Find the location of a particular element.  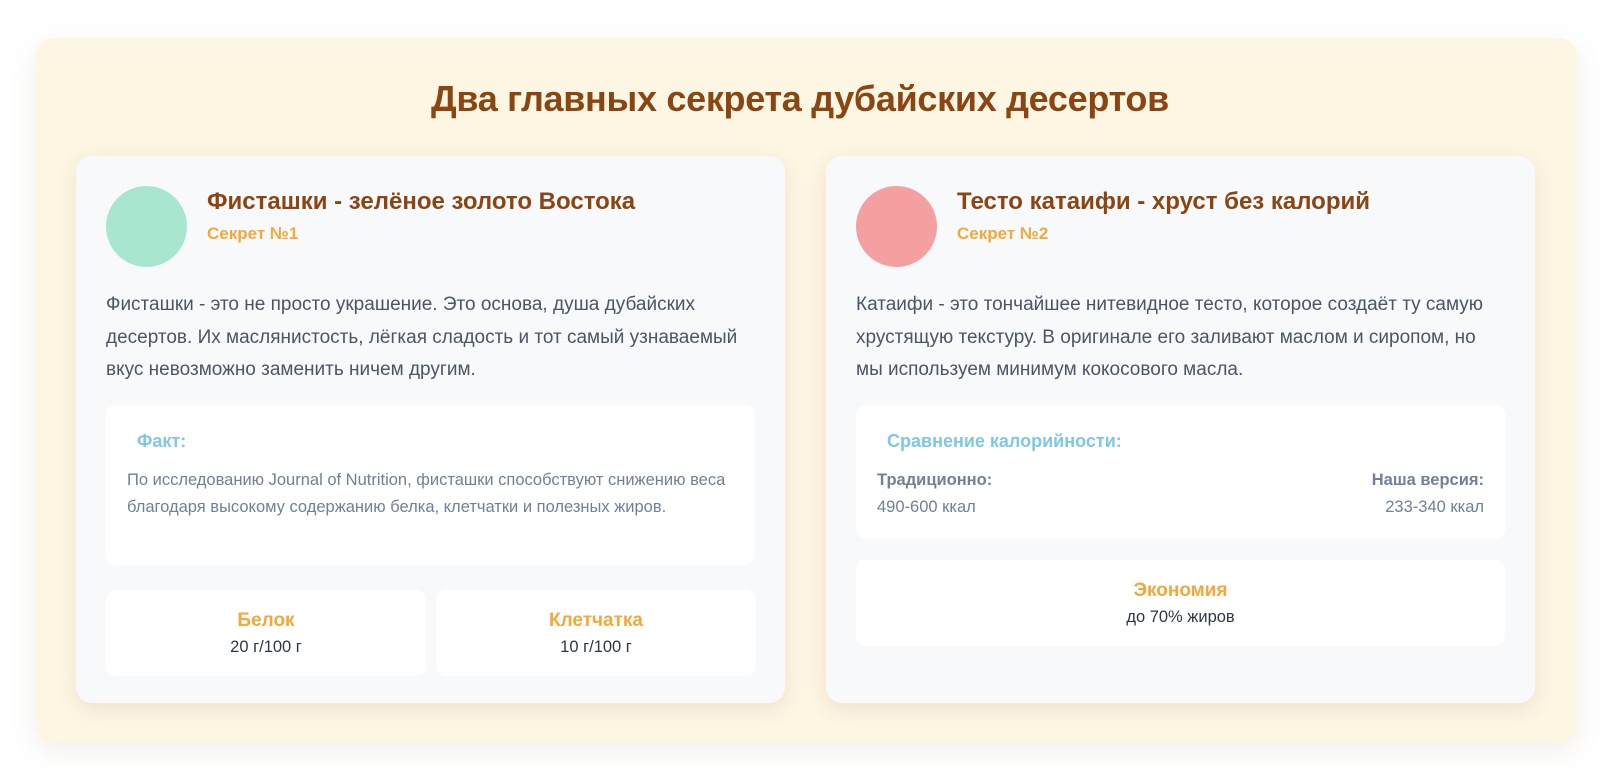

green-circle-icon is located at coordinates (146, 226).